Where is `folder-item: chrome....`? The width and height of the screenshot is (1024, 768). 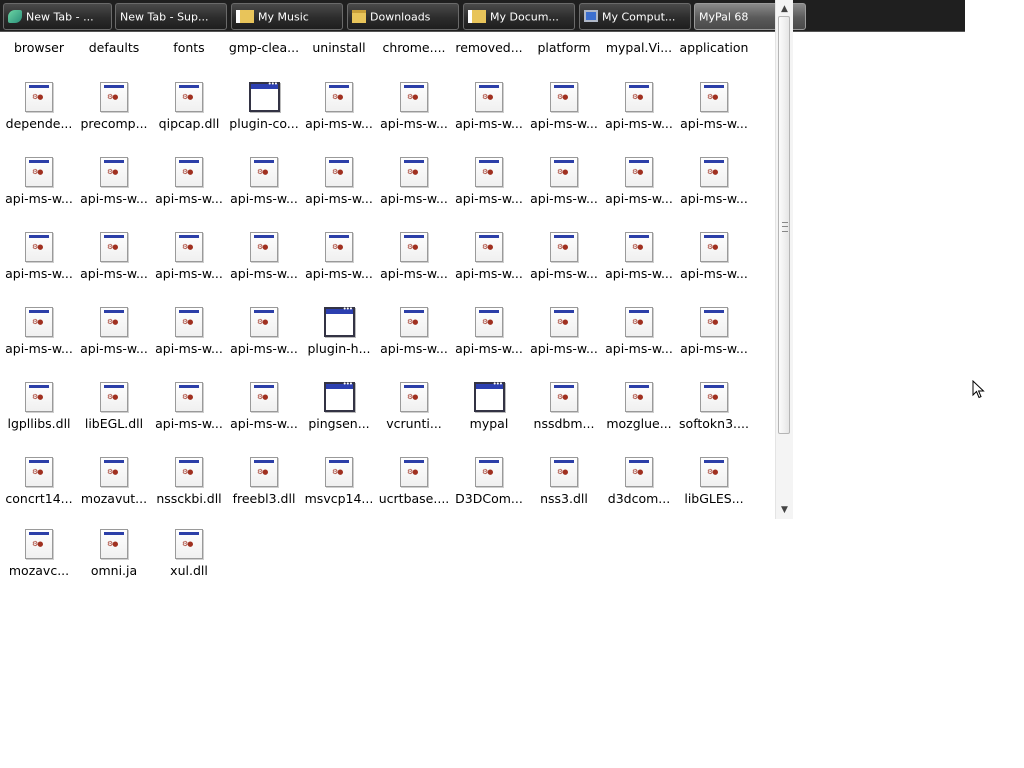 folder-item: chrome.... is located at coordinates (414, 47).